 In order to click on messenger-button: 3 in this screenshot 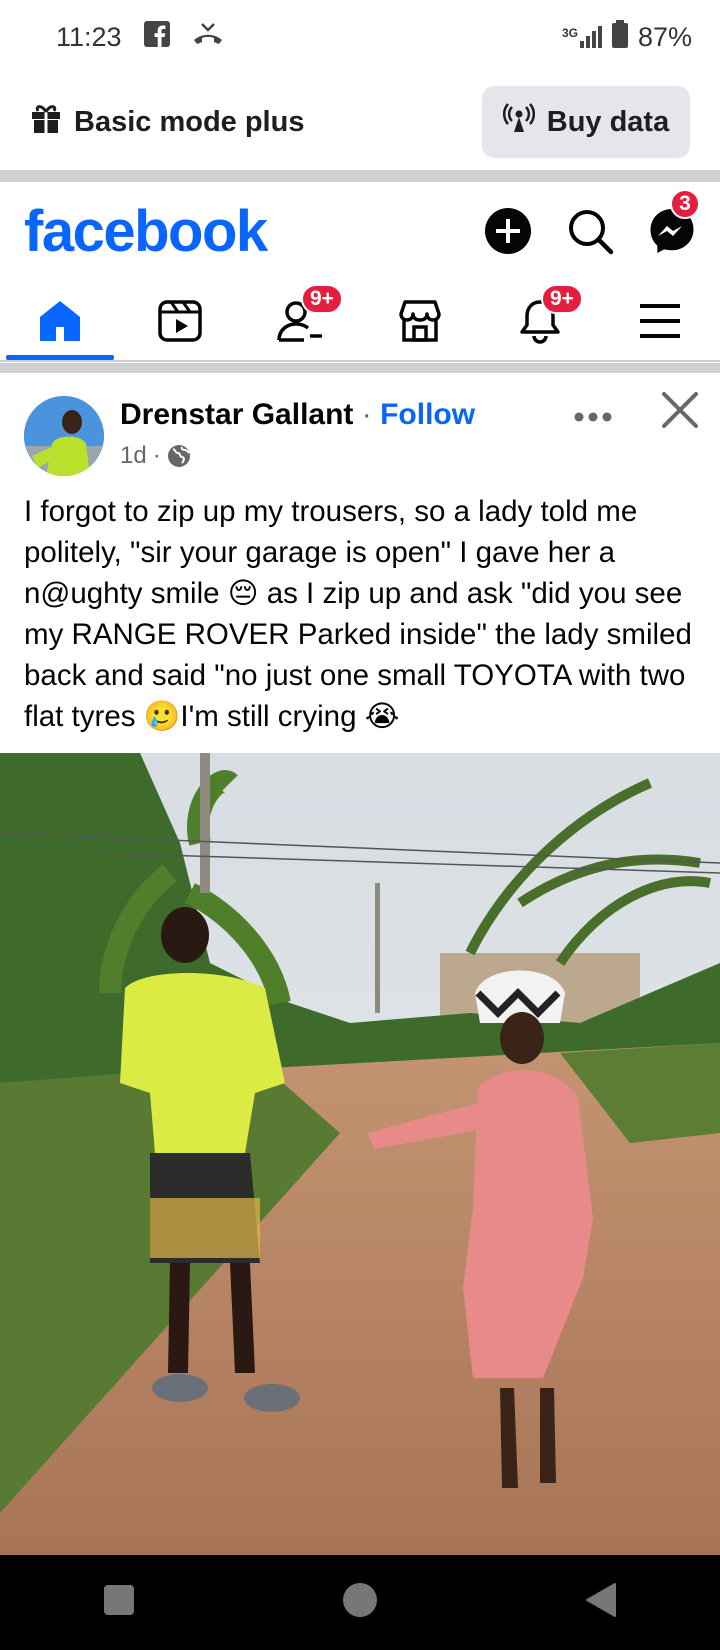, I will do `click(674, 222)`.